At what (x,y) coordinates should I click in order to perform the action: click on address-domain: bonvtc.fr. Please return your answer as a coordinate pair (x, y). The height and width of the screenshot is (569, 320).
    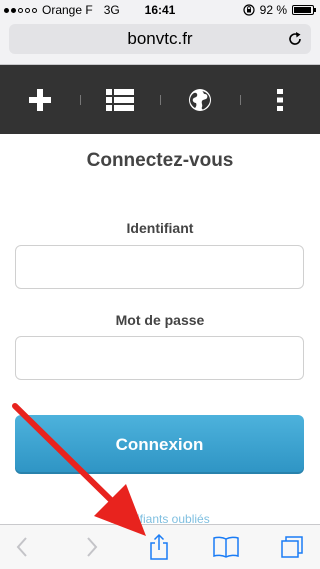
    Looking at the image, I should click on (160, 38).